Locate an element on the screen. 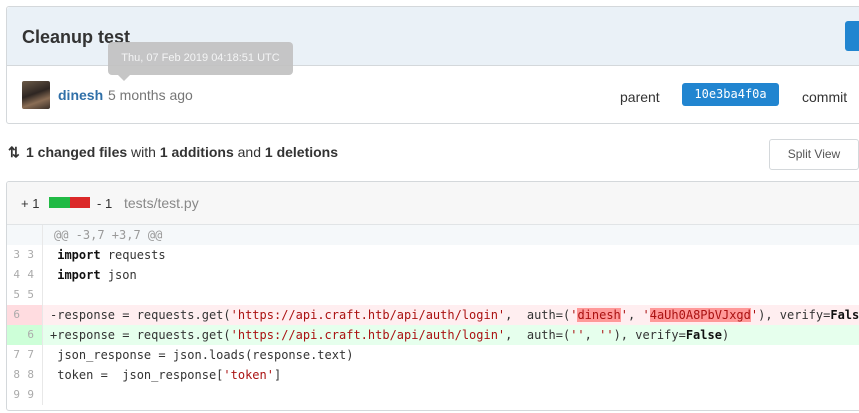 The width and height of the screenshot is (859, 413). code-line: token = json_response['token'] is located at coordinates (165, 375).